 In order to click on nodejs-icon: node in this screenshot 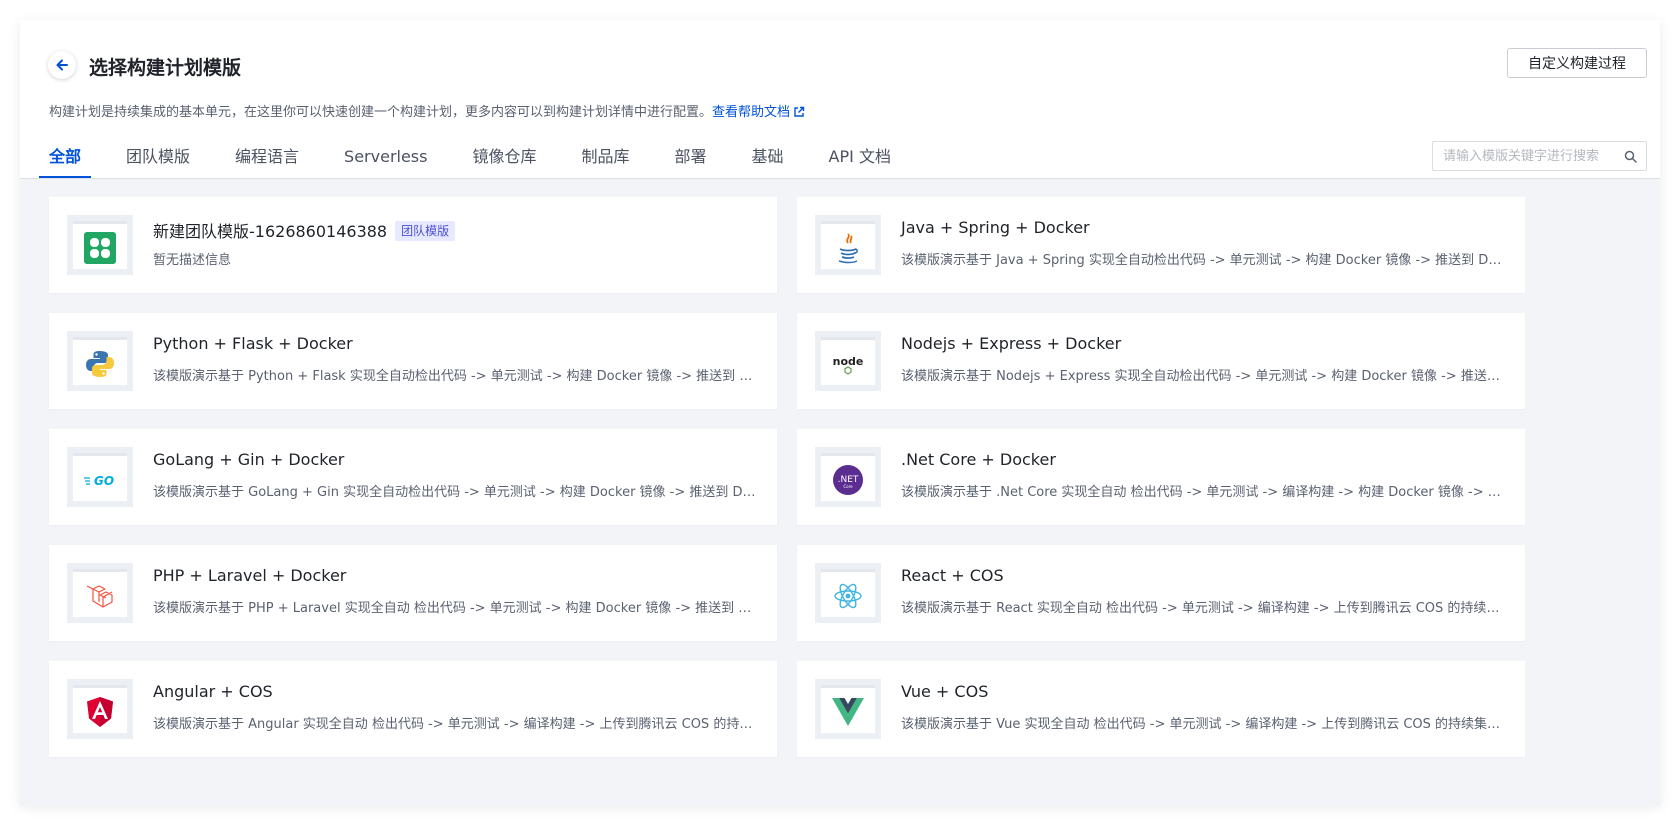, I will do `click(848, 365)`.